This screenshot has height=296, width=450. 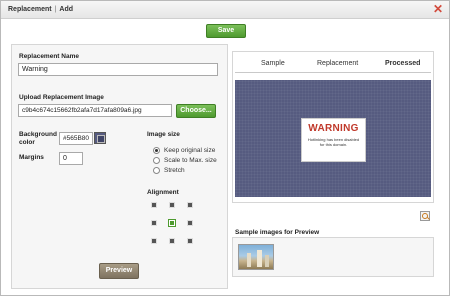 I want to click on sample-images-label: Sample images for Preview, so click(x=277, y=232).